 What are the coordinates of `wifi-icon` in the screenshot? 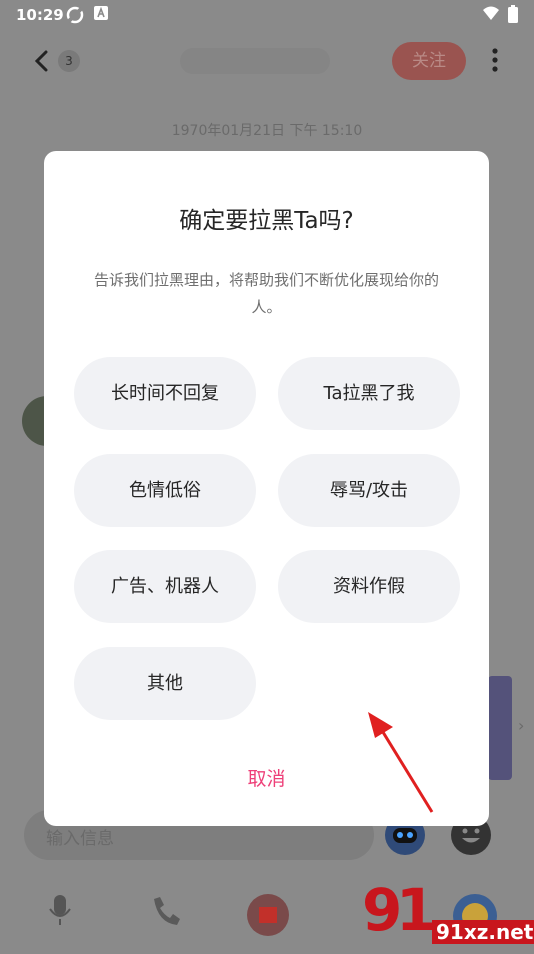 It's located at (491, 15).